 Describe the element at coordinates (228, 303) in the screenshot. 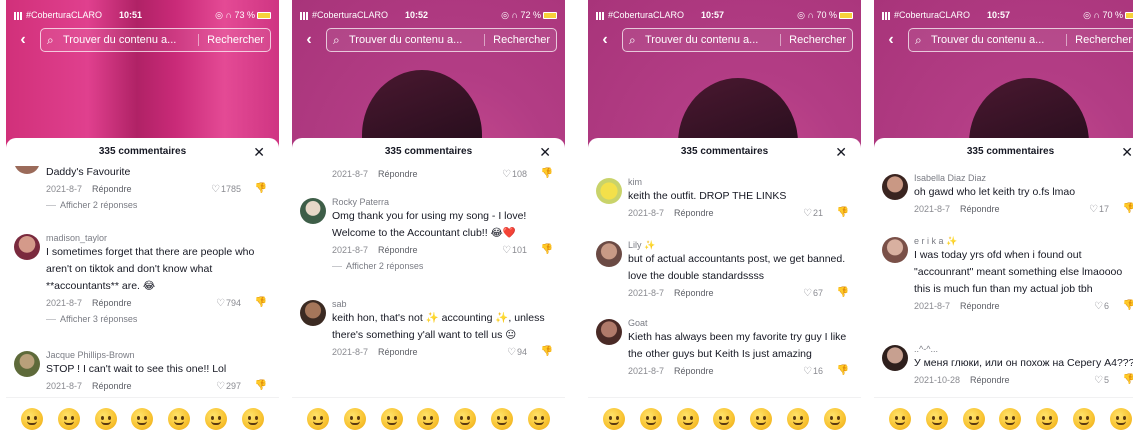

I see `like-button: ♡794` at that location.